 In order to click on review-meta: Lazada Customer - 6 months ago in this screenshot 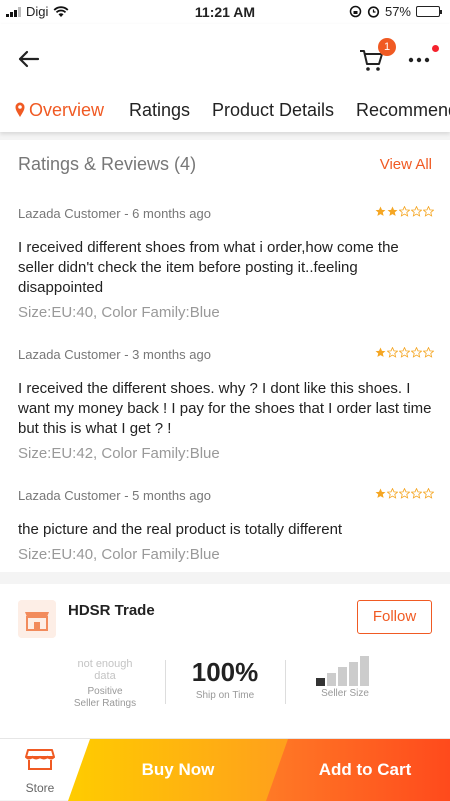, I will do `click(114, 213)`.